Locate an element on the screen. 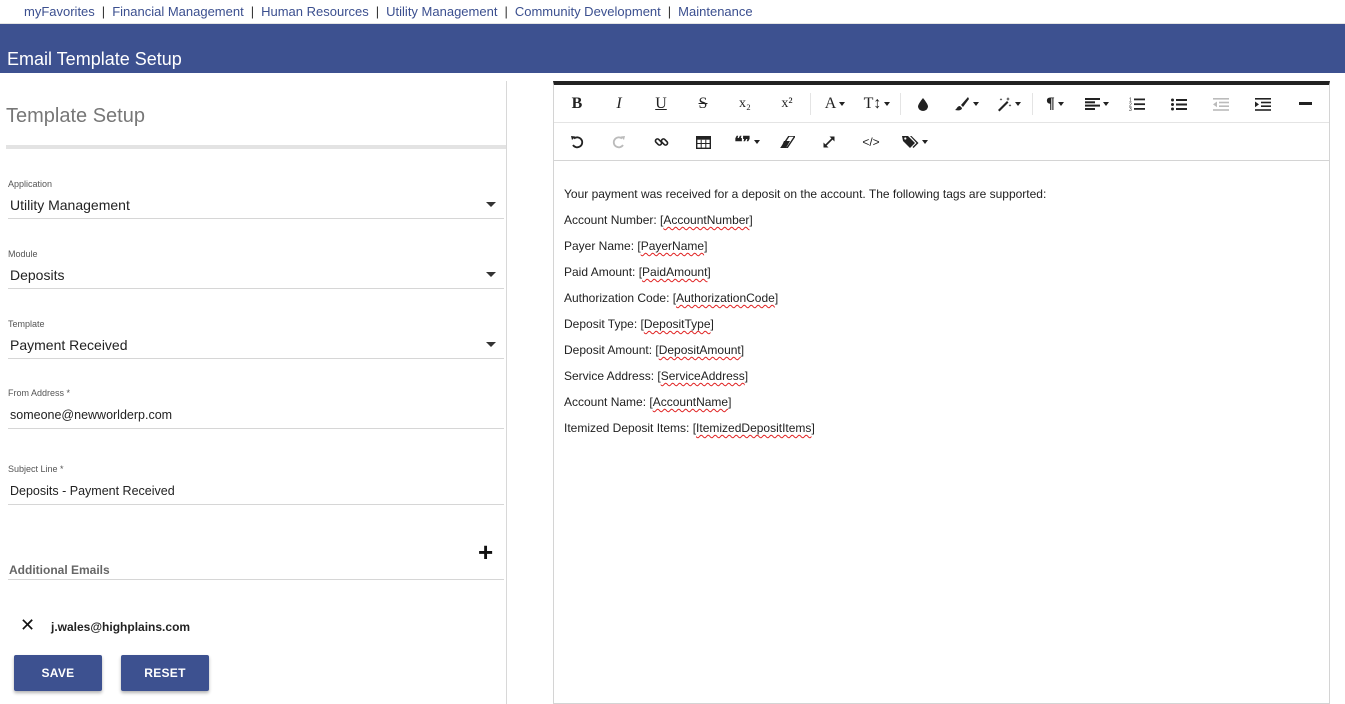 The height and width of the screenshot is (704, 1345). magic-wand-icon is located at coordinates (1004, 104).